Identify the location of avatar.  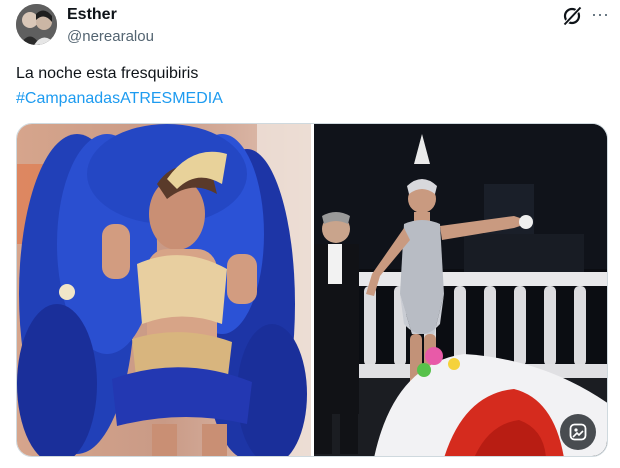
(36, 24).